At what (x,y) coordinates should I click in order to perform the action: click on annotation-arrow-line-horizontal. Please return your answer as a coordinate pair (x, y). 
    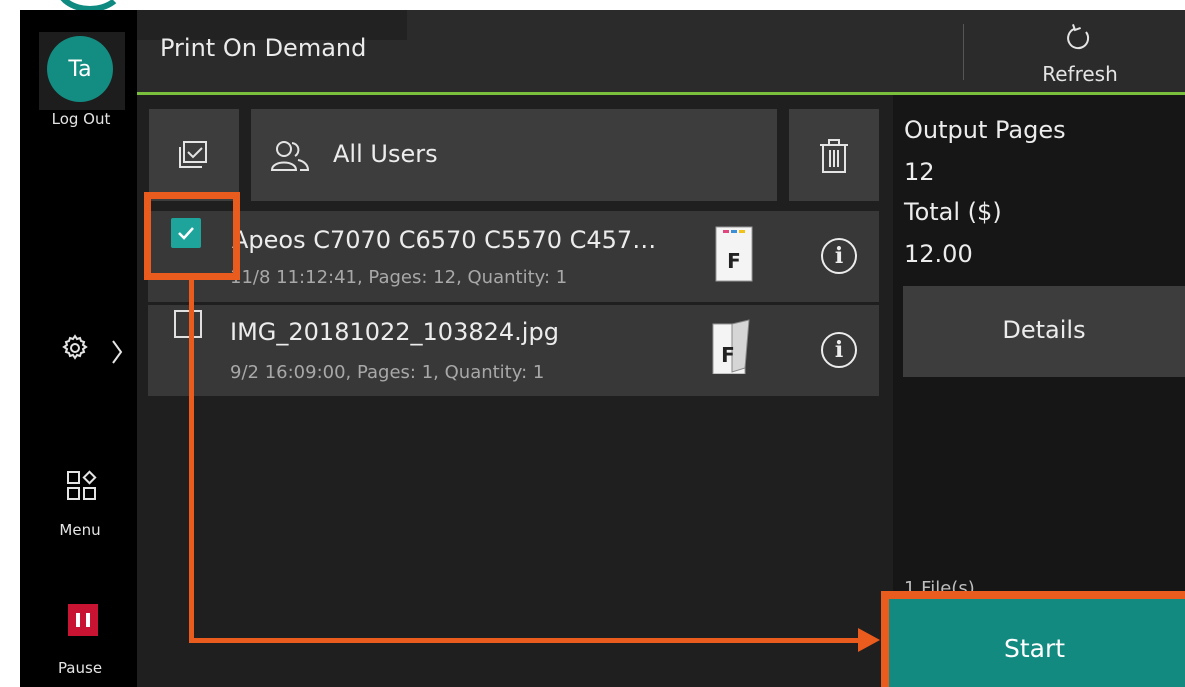
    Looking at the image, I should click on (525, 640).